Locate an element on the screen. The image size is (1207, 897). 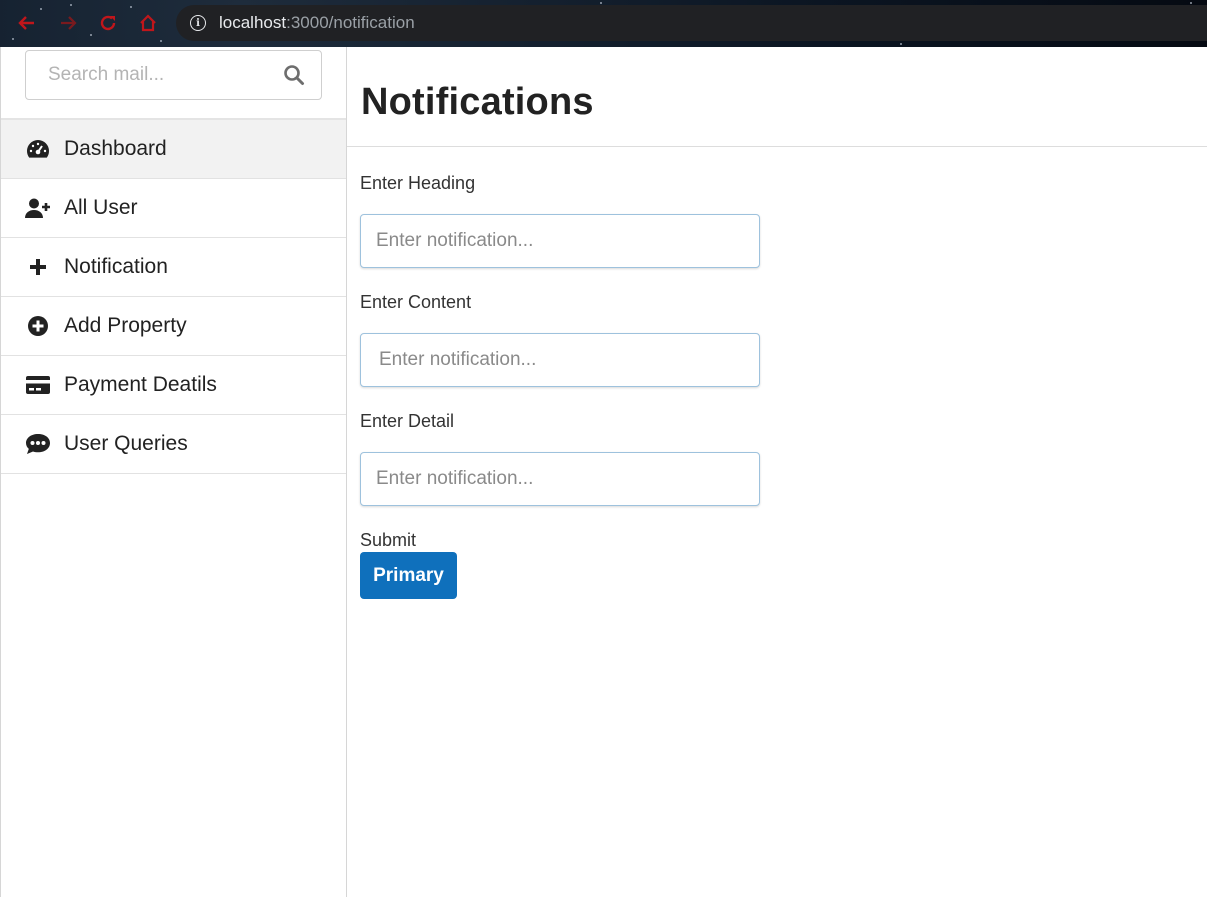
page-title: Notifications is located at coordinates (477, 102).